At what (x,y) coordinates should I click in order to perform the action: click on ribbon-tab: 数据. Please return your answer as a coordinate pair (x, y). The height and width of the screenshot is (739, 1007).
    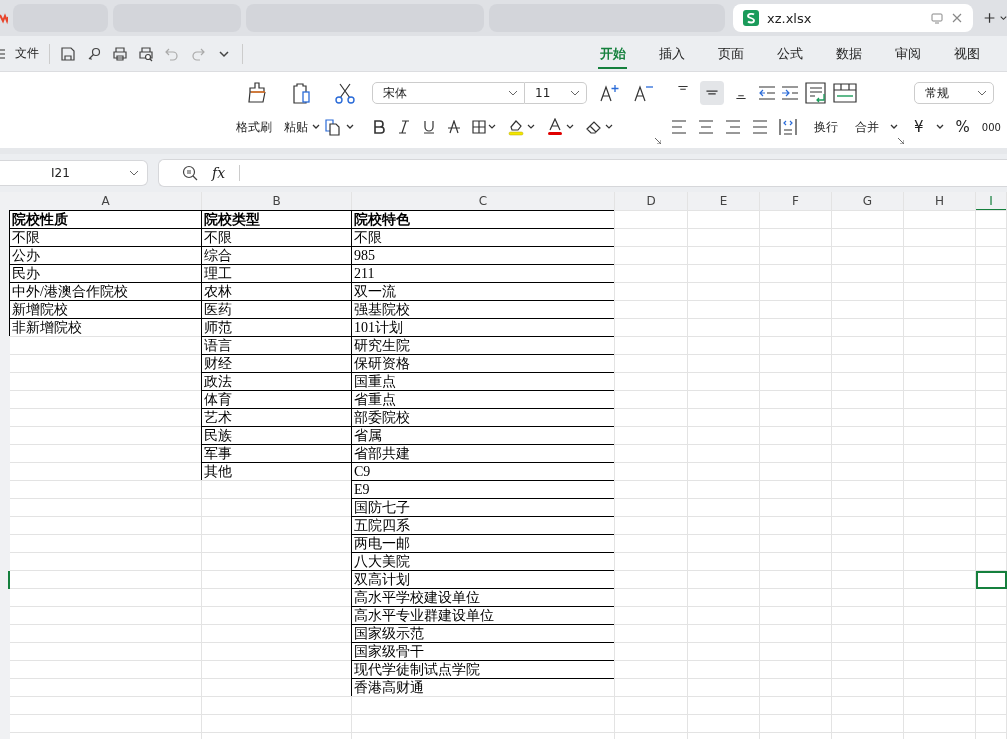
    Looking at the image, I should click on (848, 53).